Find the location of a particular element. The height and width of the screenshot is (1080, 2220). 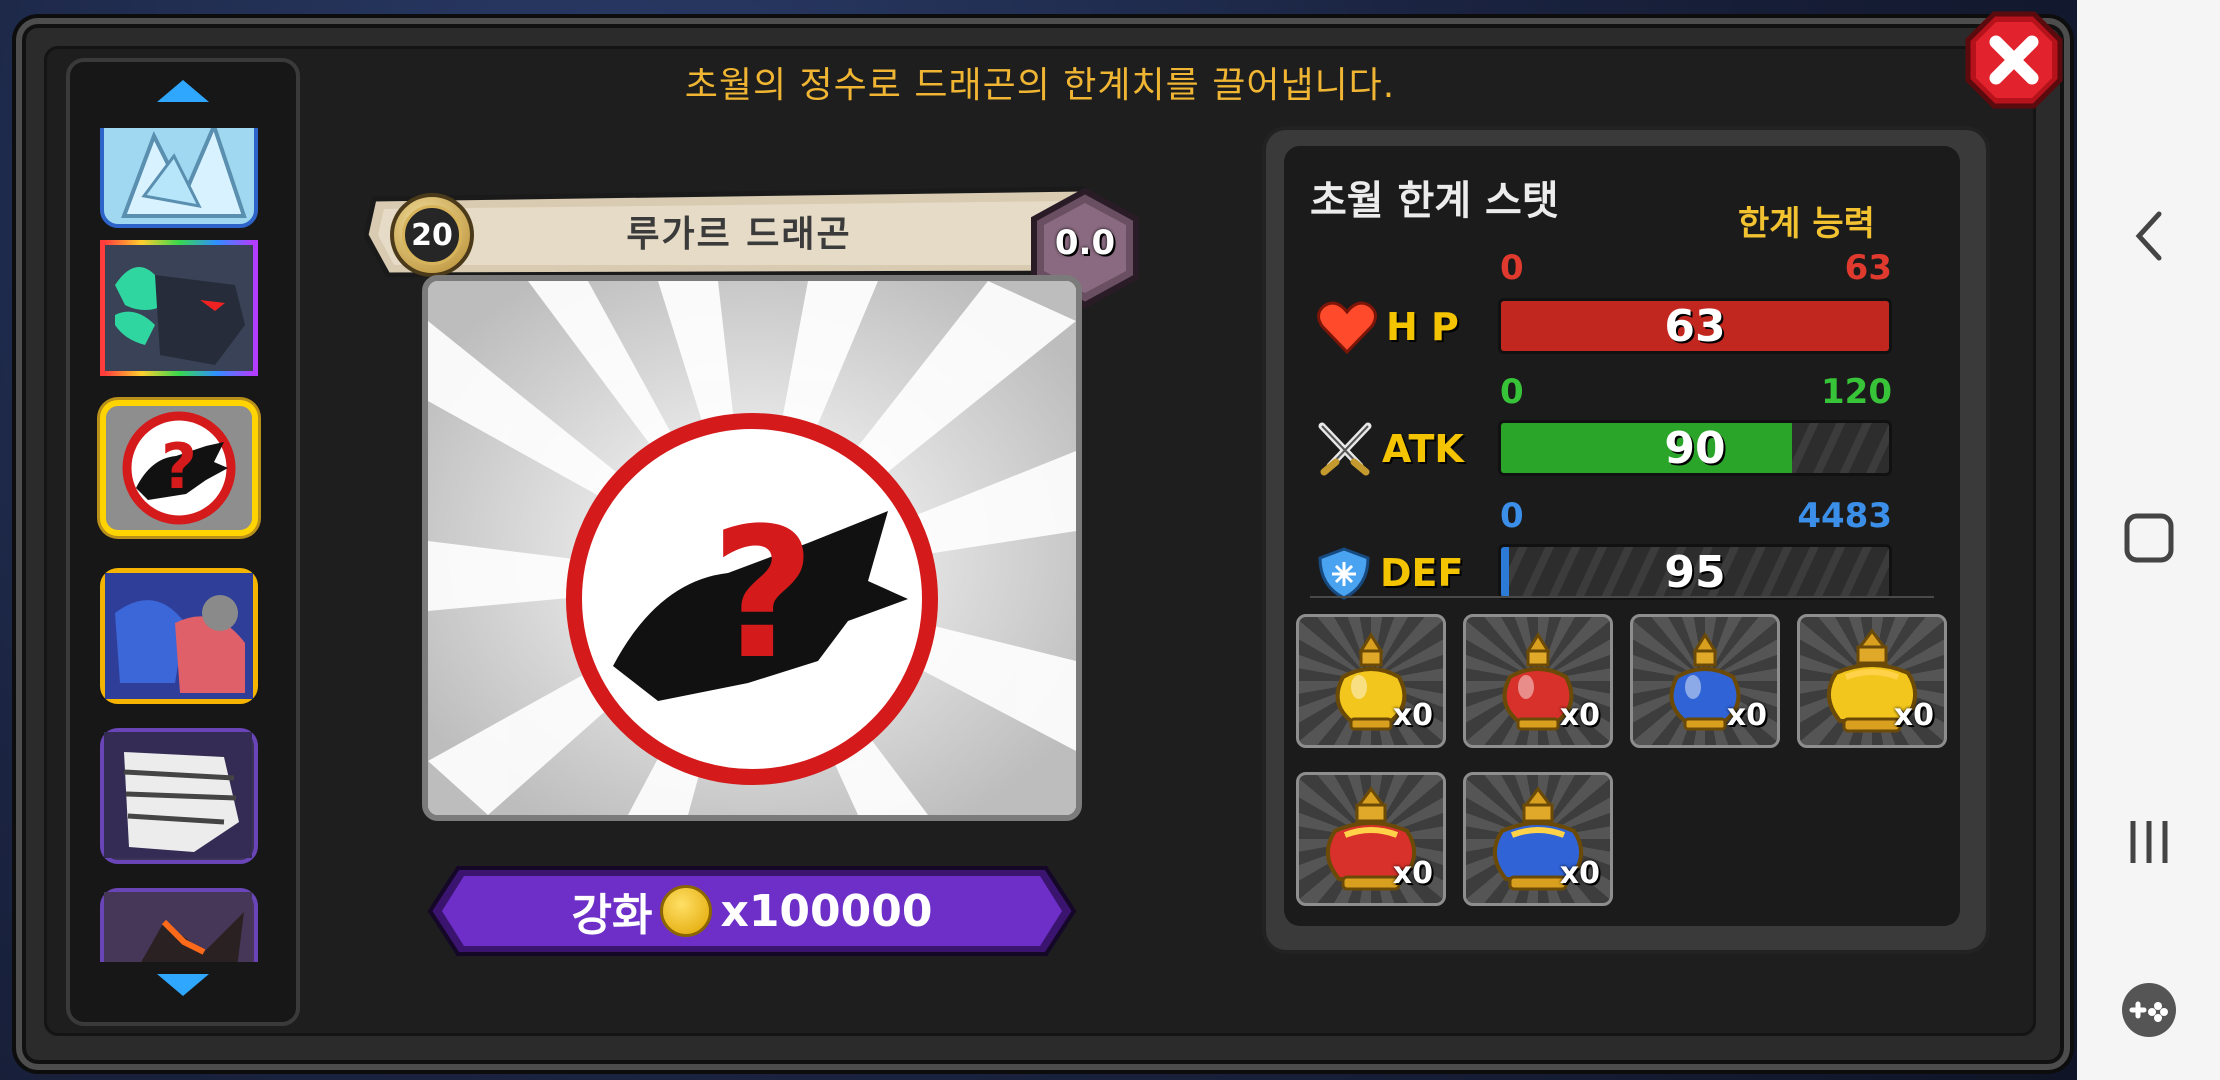

shield-icon is located at coordinates (1344, 573).